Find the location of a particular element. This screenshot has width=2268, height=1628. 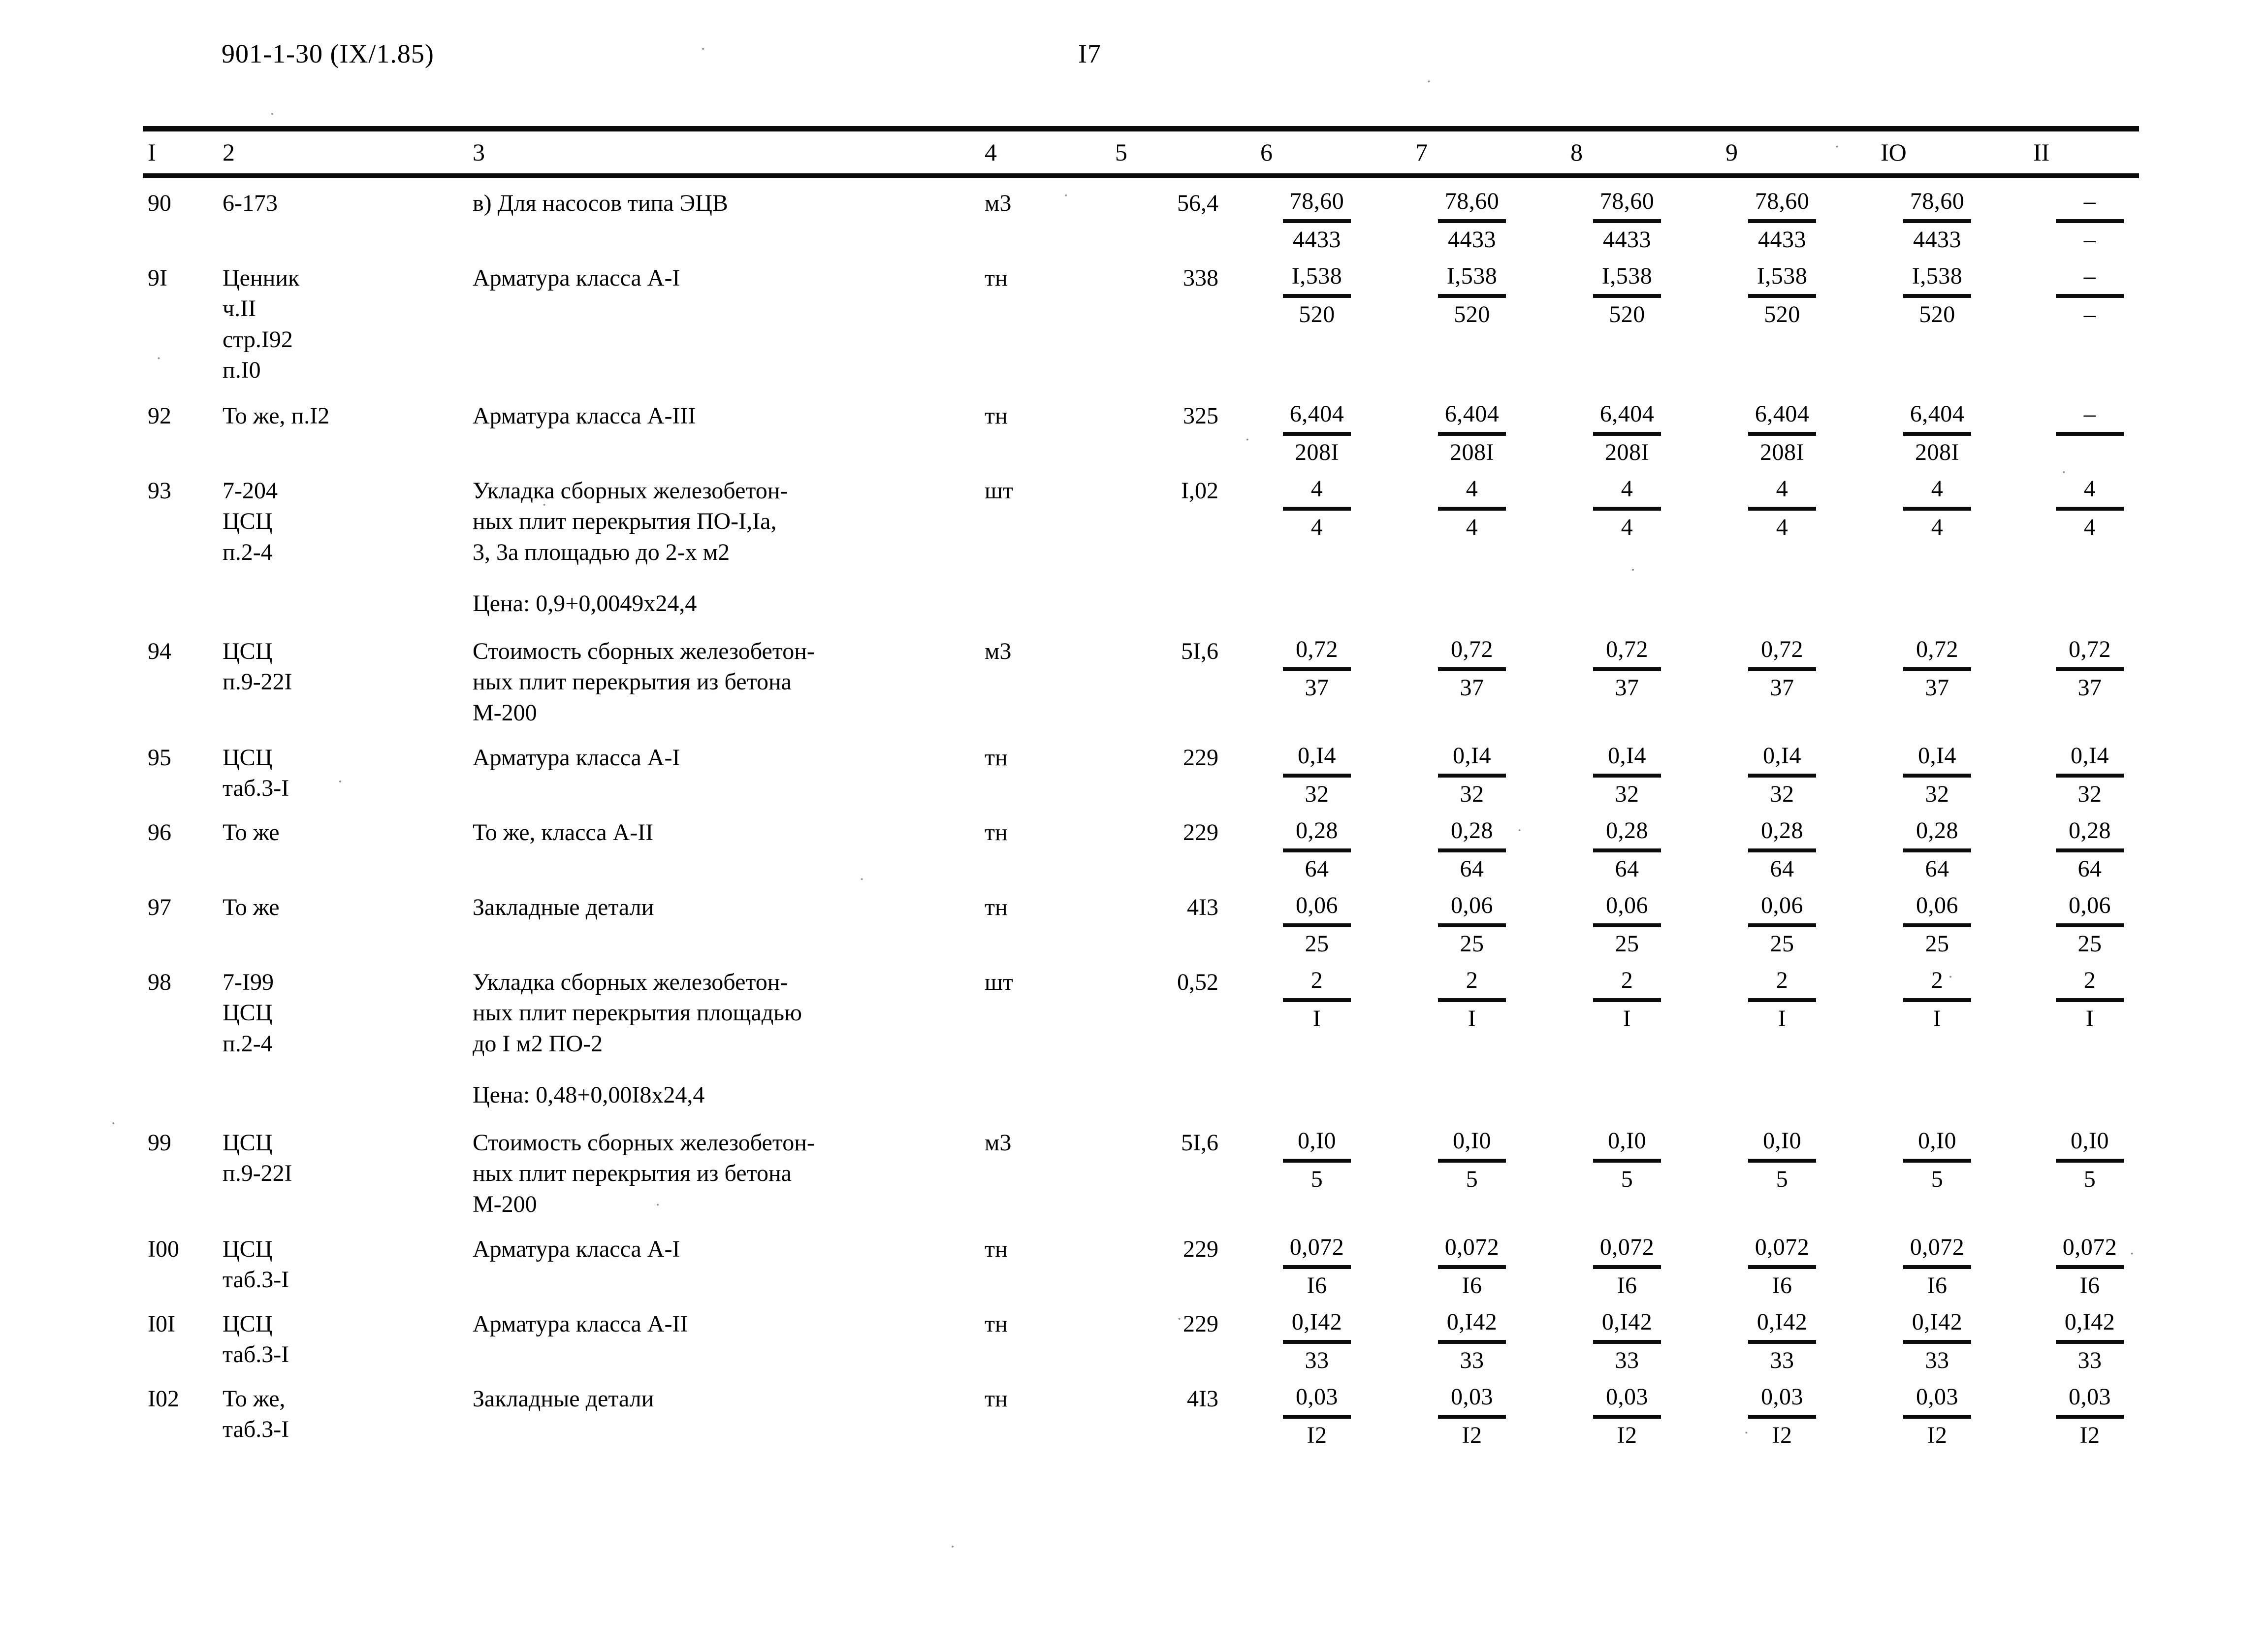

price-cell-col-7: 44 is located at coordinates (1472, 508).